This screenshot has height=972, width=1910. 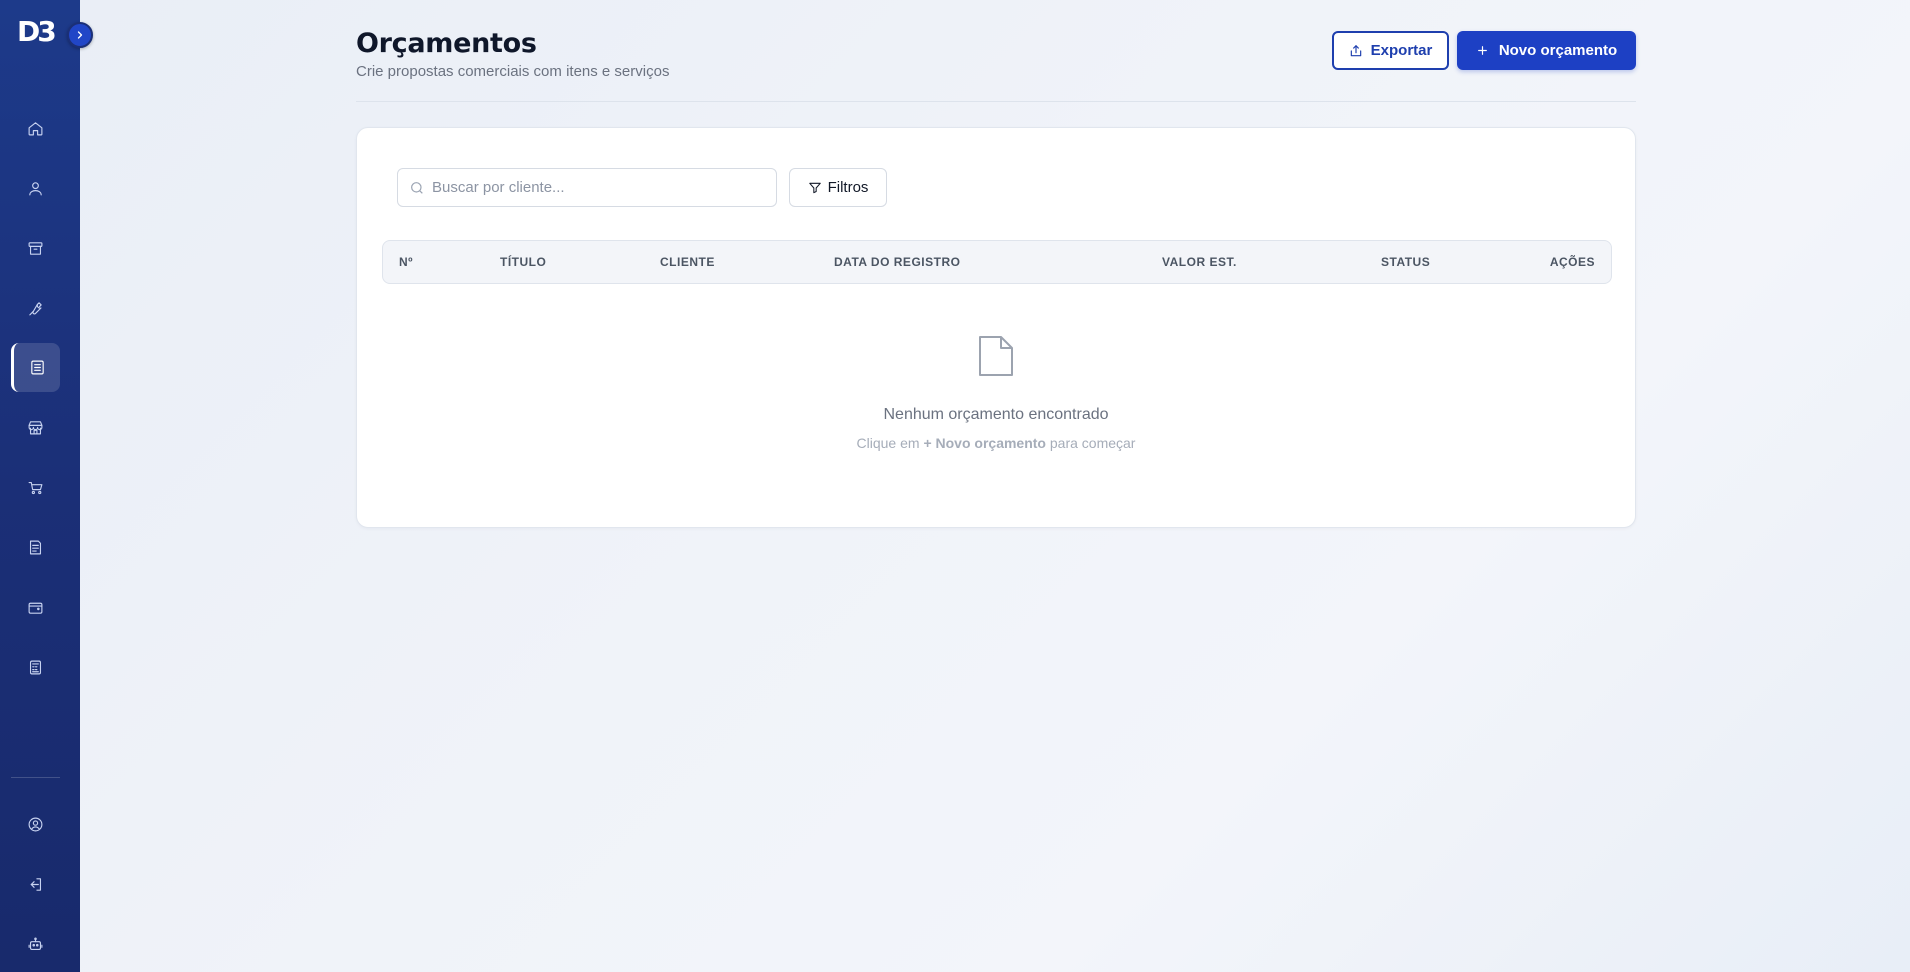 I want to click on sidebar-item-clients, so click(x=35, y=188).